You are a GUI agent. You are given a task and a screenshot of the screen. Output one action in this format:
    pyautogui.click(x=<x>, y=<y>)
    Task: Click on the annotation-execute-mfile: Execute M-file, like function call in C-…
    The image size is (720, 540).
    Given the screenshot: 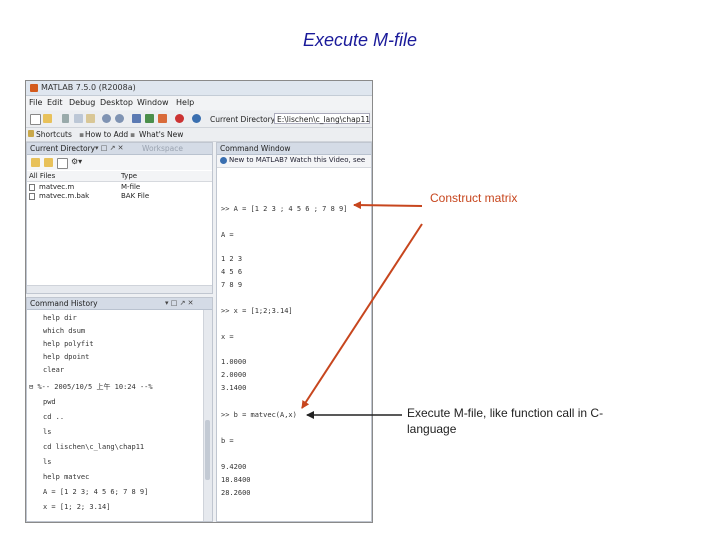 What is the action you would take?
    pyautogui.click(x=505, y=421)
    